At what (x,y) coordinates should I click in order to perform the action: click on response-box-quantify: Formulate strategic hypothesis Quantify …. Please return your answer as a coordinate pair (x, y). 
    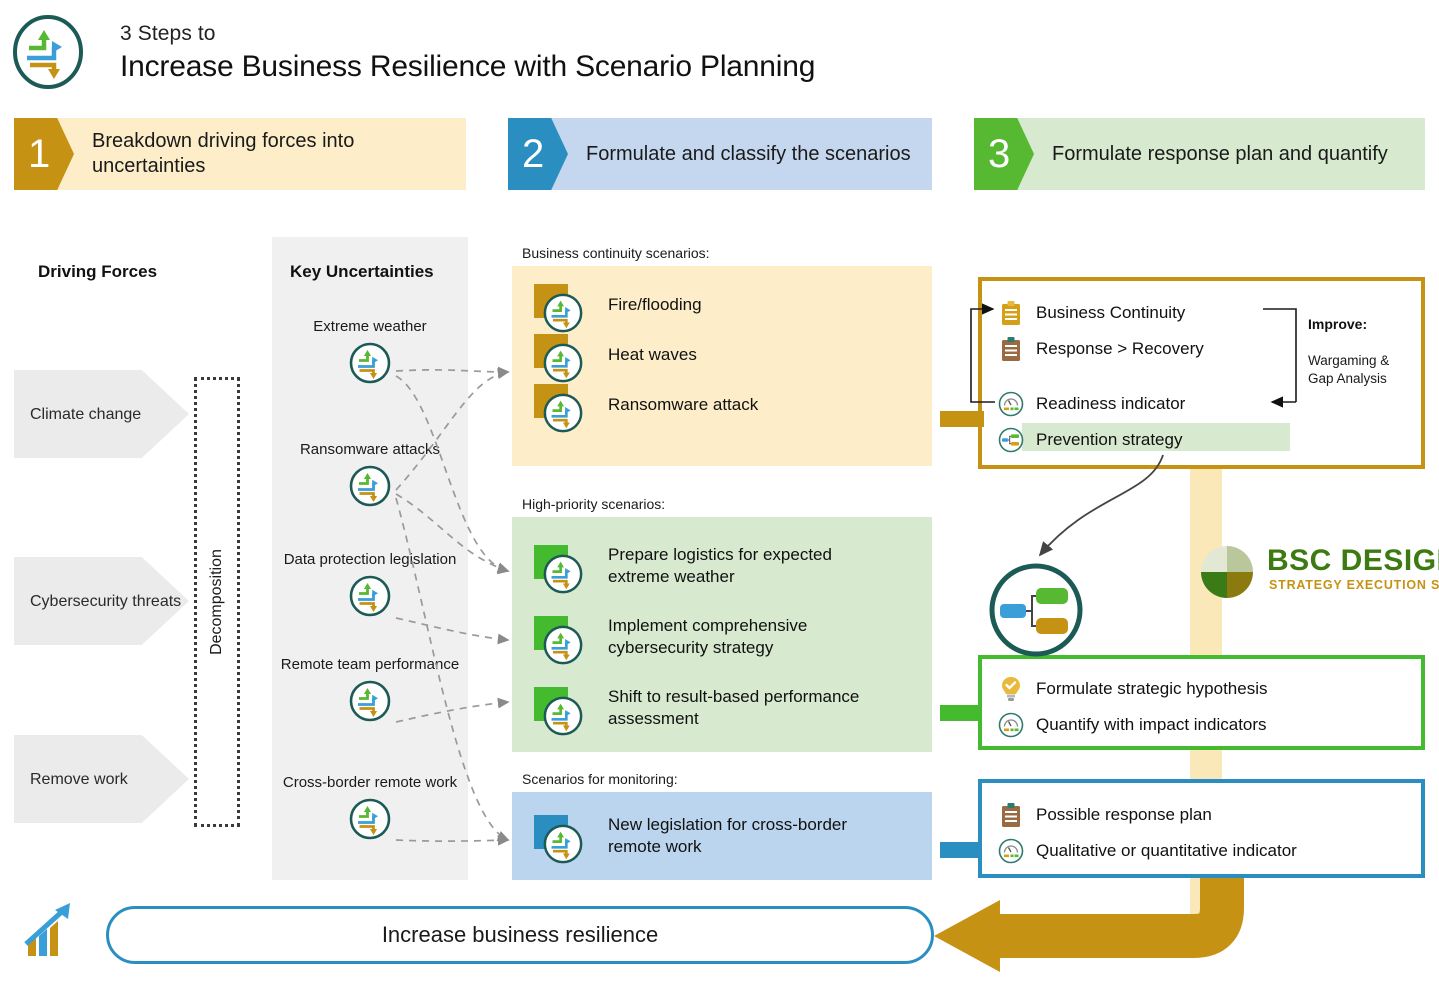
    Looking at the image, I should click on (1201, 702).